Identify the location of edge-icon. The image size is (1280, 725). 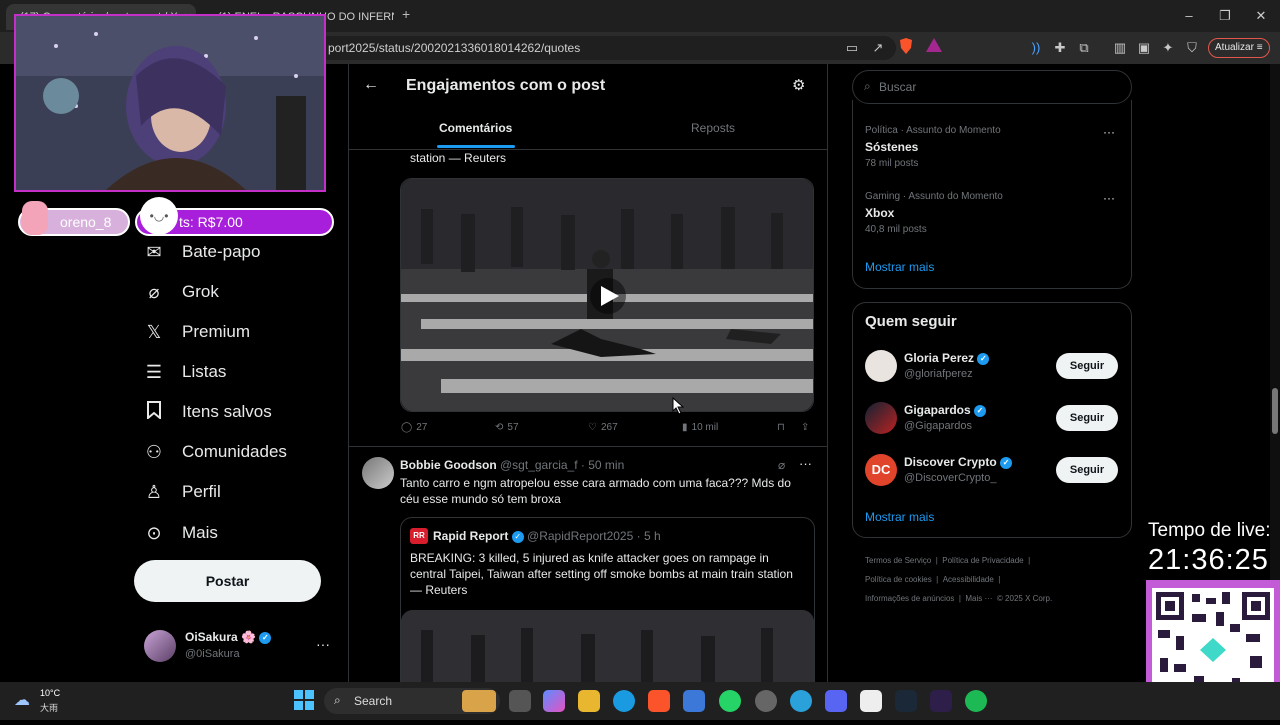
(624, 701).